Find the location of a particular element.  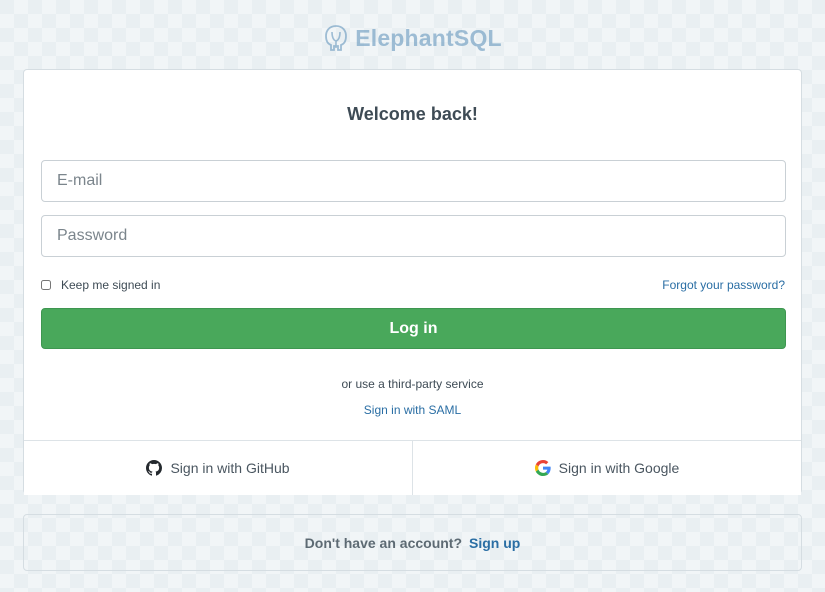

remember-me-label: Keep me signed in is located at coordinates (111, 285).